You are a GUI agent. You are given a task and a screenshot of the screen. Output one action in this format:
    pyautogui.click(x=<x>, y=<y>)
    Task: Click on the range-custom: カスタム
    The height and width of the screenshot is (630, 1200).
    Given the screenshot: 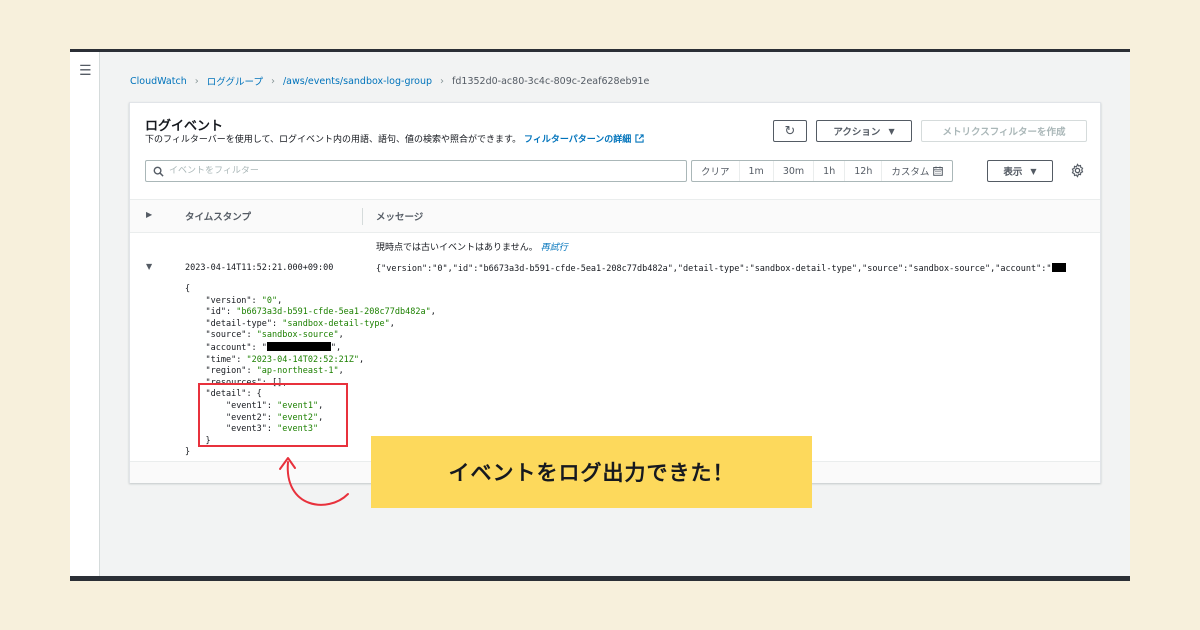 What is the action you would take?
    pyautogui.click(x=917, y=171)
    